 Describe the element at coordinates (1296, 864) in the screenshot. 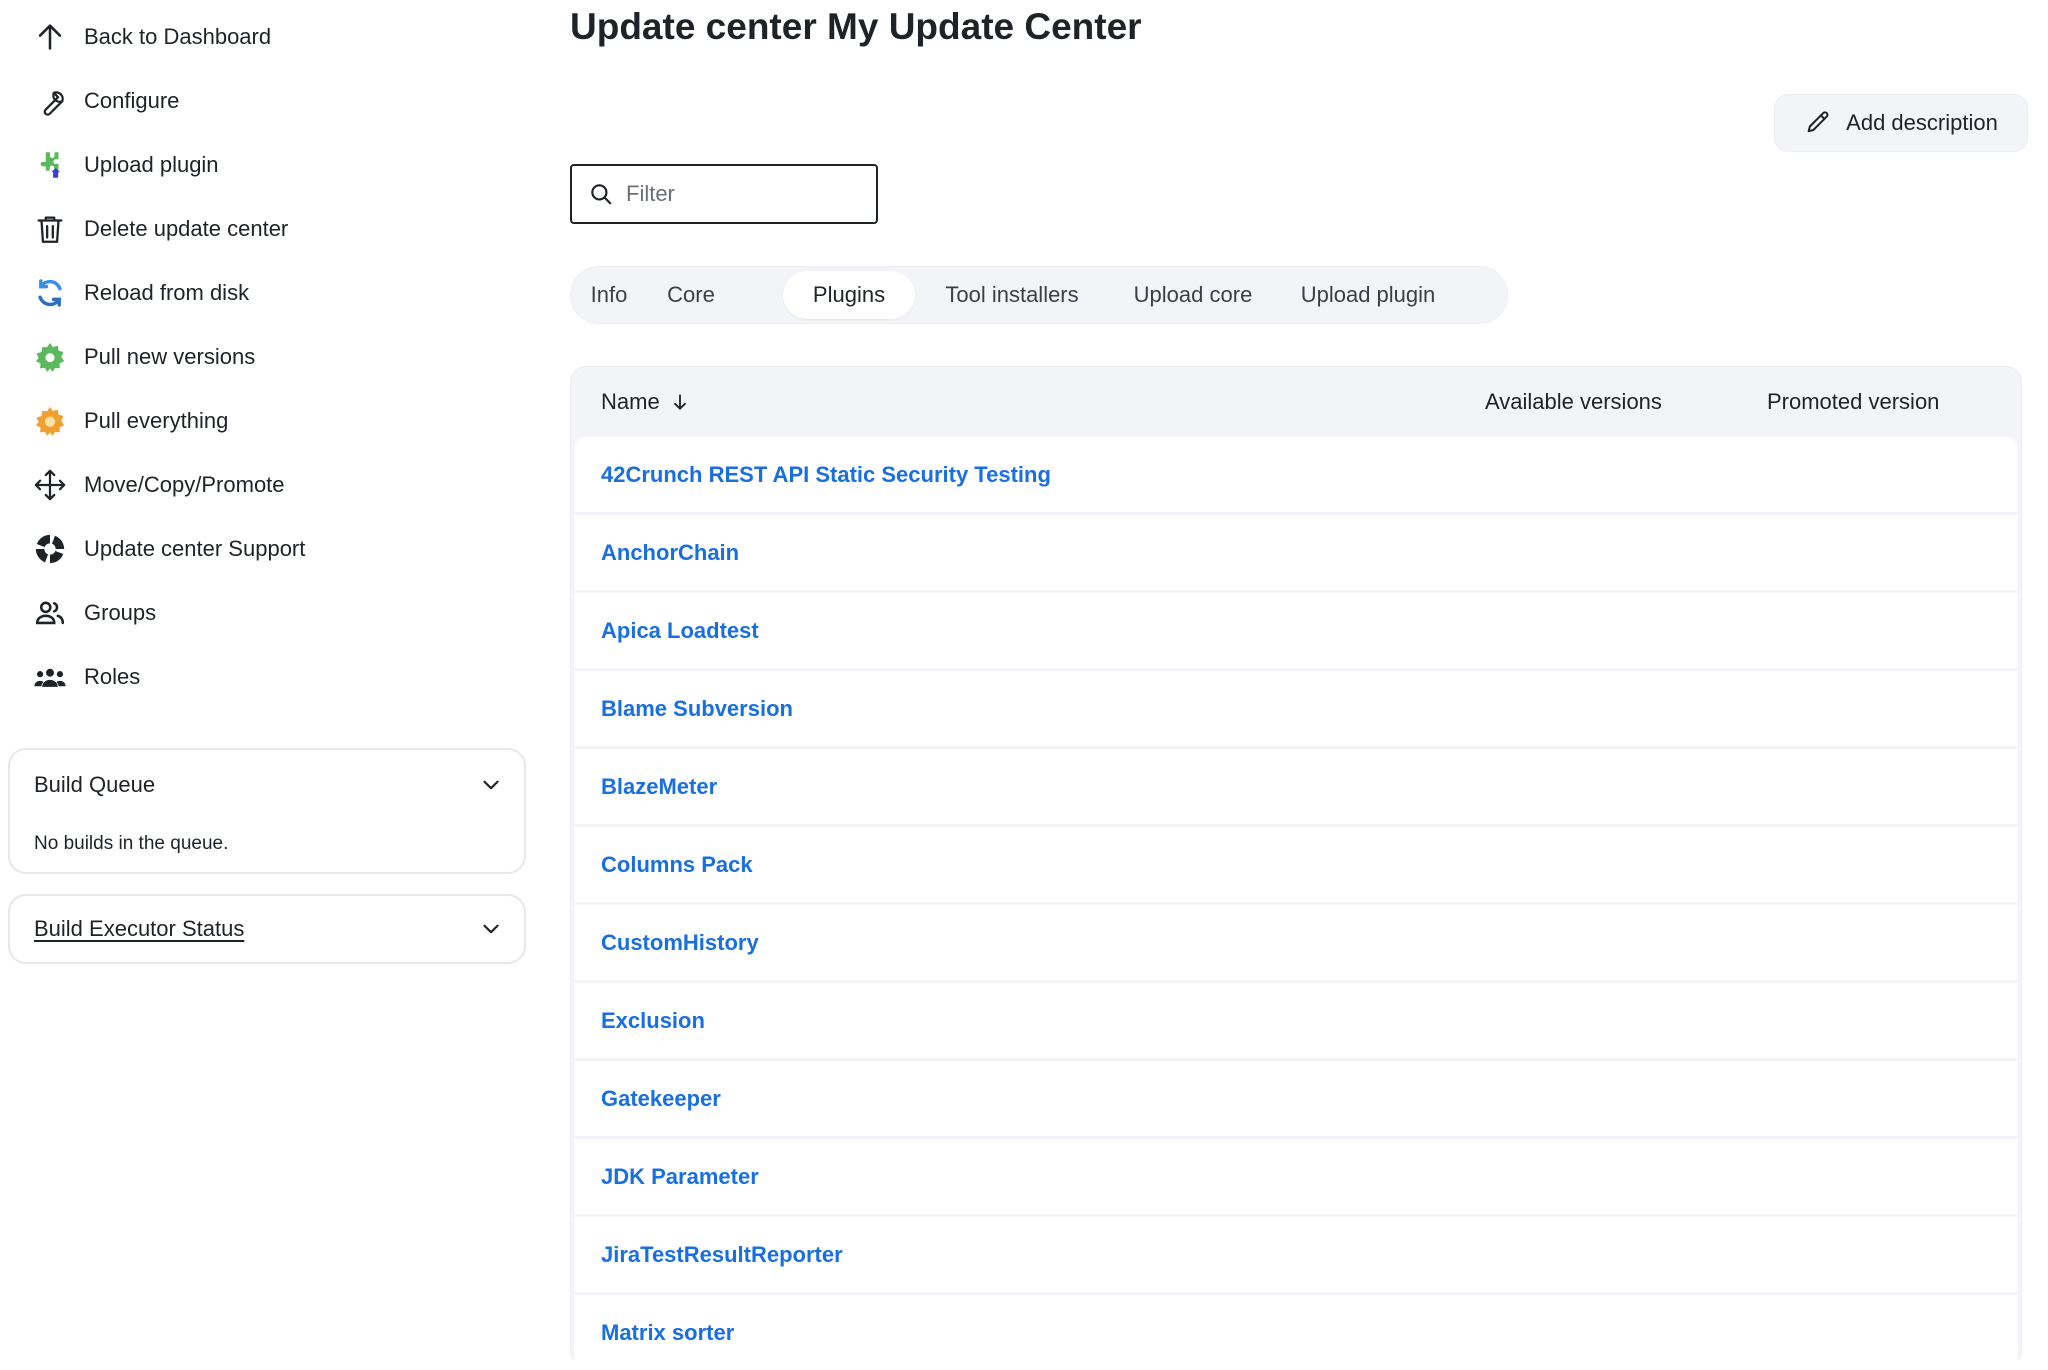

I see `table-row: Columns Pack` at that location.